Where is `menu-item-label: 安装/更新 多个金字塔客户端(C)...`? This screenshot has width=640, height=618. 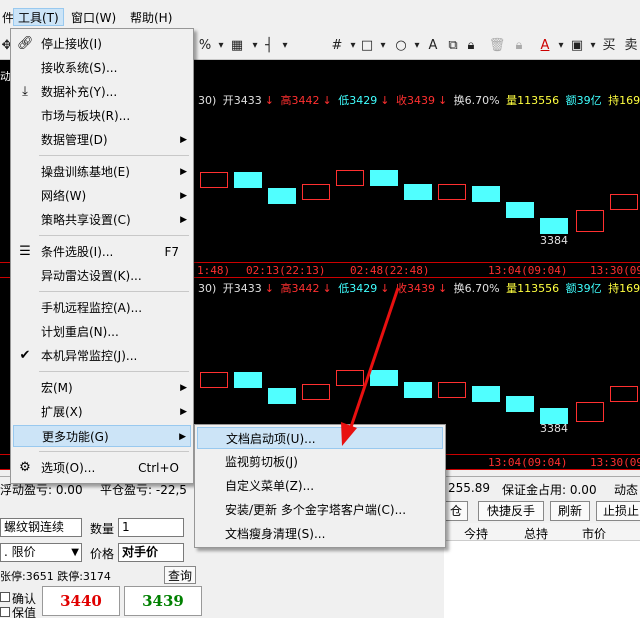
menu-item-label: 安装/更新 多个金字塔客户端(C)... is located at coordinates (316, 510).